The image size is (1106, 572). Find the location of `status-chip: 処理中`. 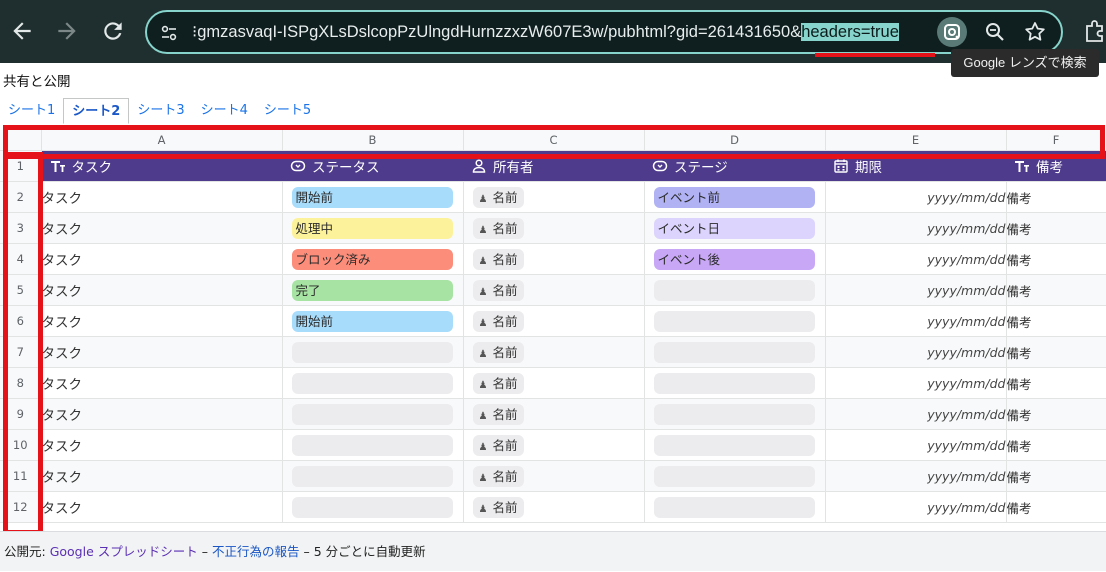

status-chip: 処理中 is located at coordinates (372, 228).